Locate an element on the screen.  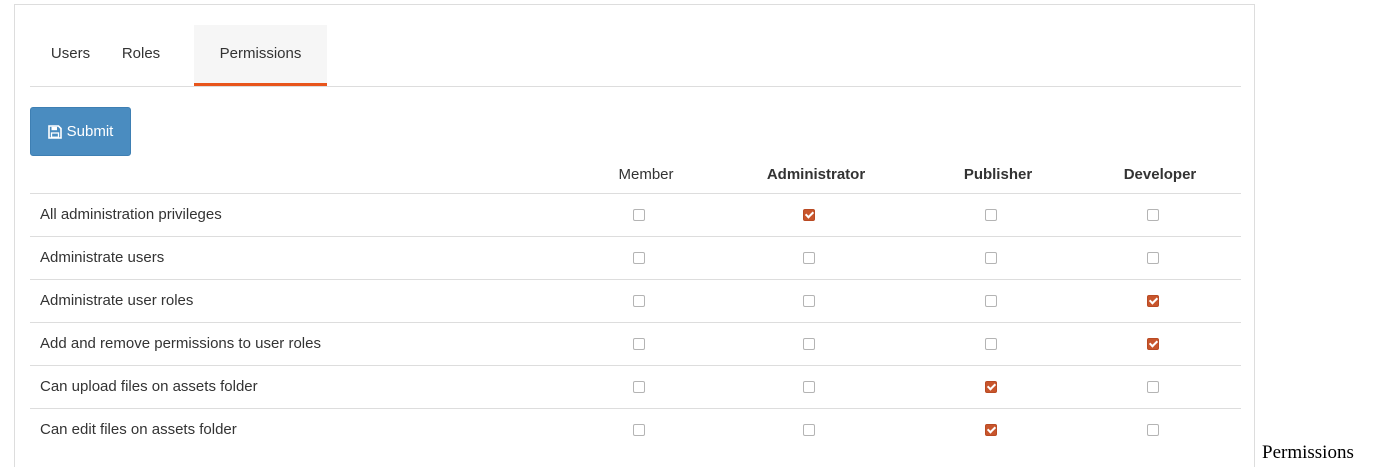
permission-label: Add and remove permissions to user roles is located at coordinates (180, 343).